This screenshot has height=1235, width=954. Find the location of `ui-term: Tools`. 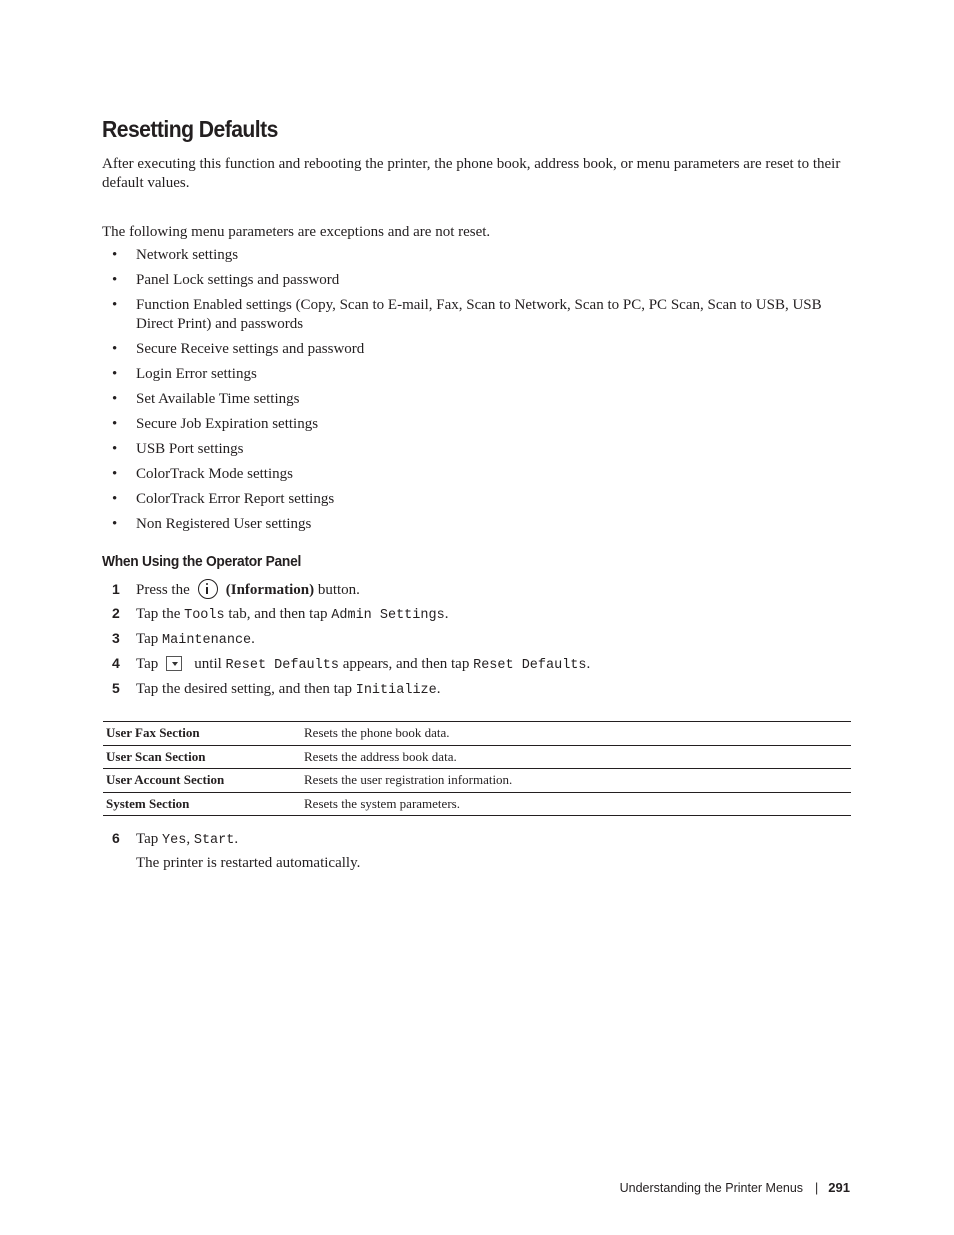

ui-term: Tools is located at coordinates (204, 615).